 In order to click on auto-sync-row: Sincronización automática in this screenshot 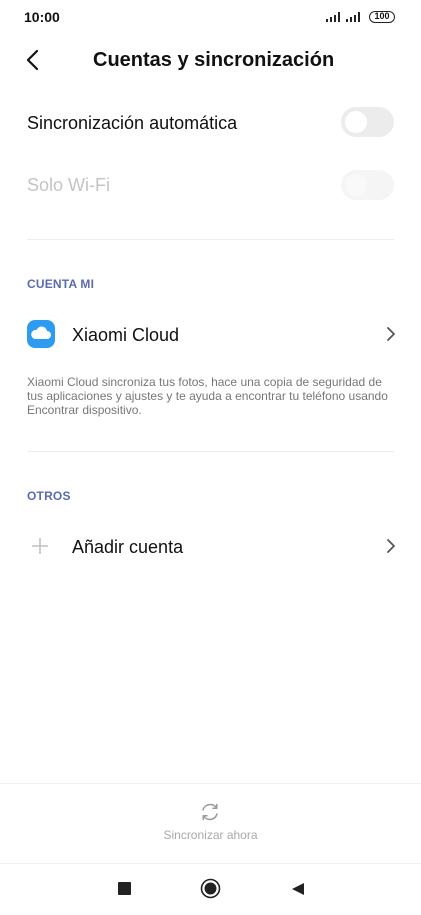, I will do `click(210, 123)`.